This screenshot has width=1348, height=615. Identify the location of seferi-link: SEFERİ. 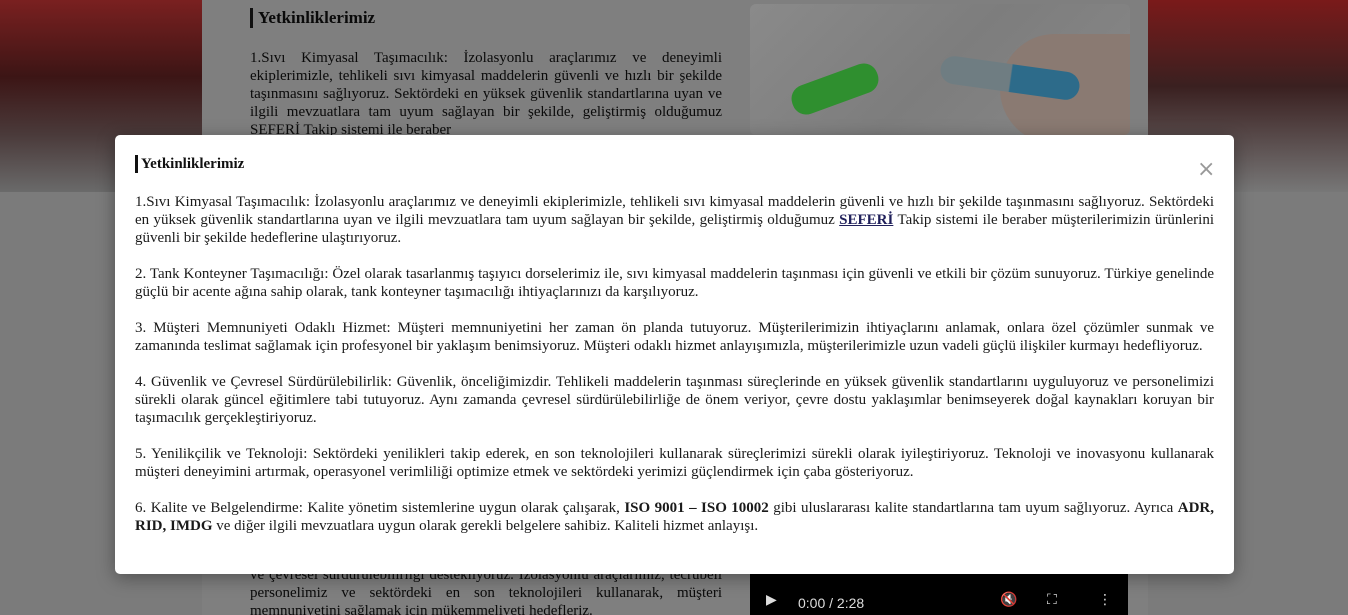
(866, 220).